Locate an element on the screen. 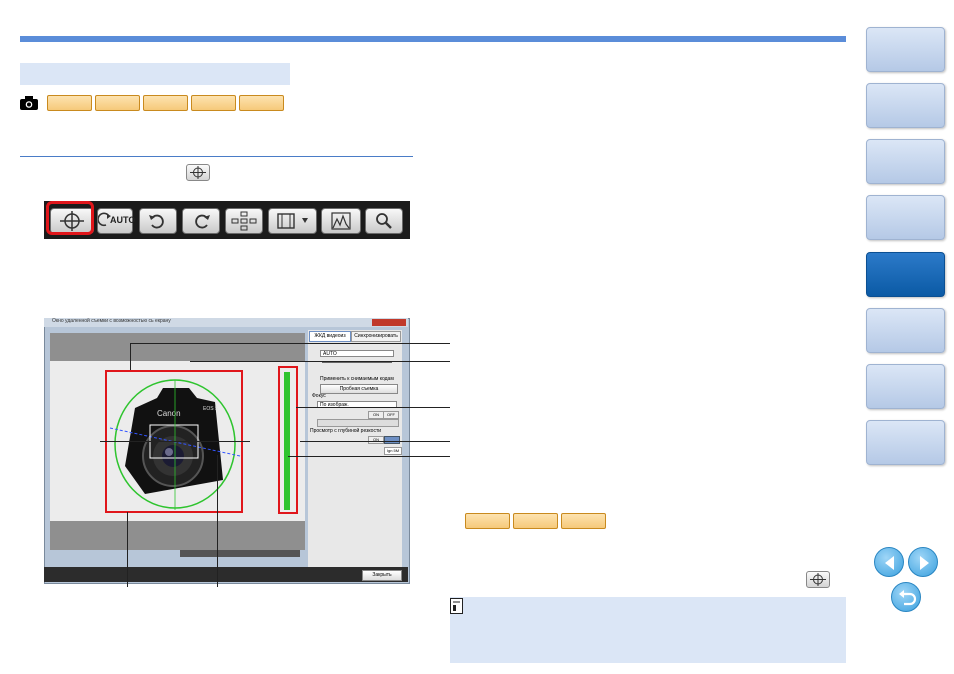 Image resolution: width=954 pixels, height=674 pixels. magnify-icon is located at coordinates (384, 221).